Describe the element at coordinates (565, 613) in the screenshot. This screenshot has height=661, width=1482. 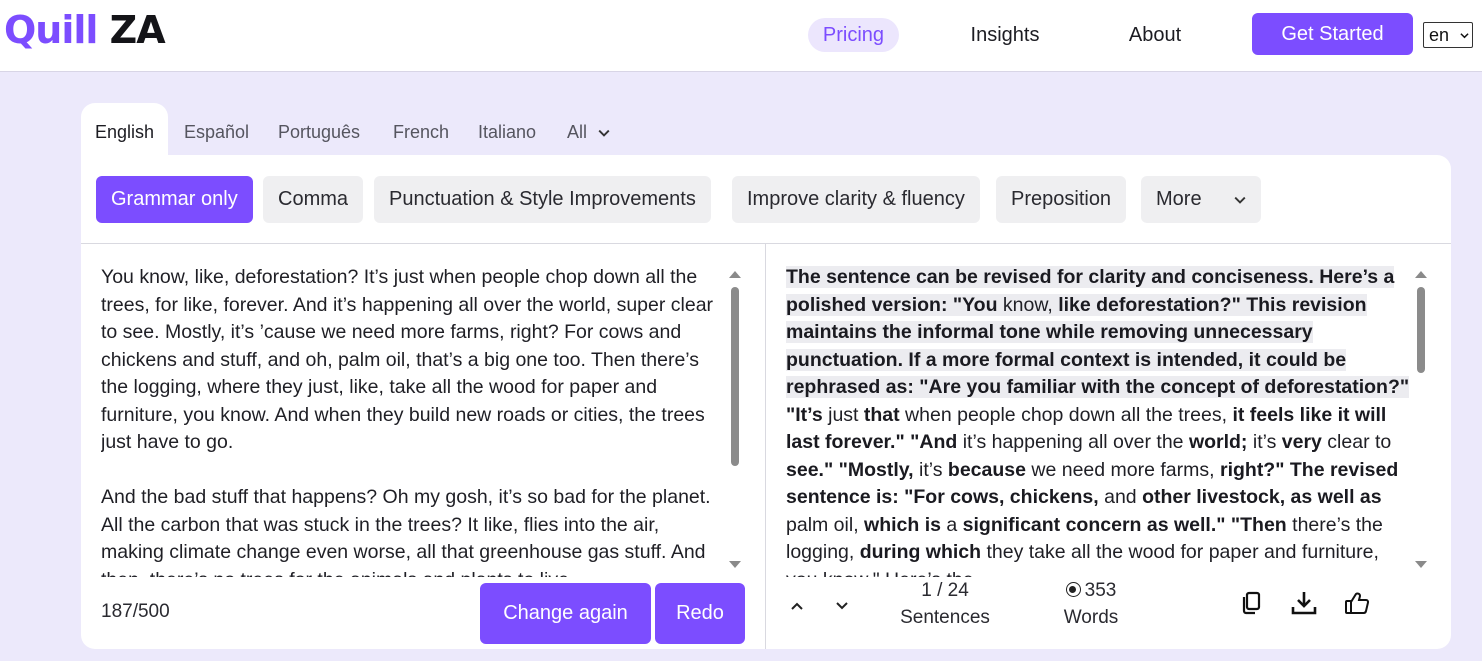
I see `change-again-button: Change again` at that location.